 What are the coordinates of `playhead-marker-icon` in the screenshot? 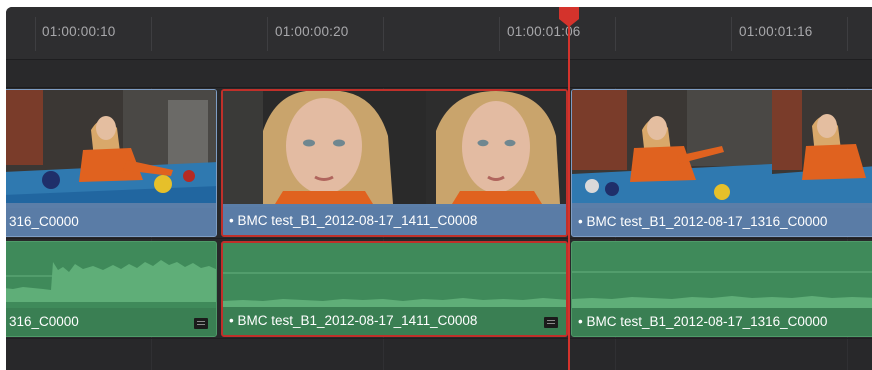 It's located at (569, 17).